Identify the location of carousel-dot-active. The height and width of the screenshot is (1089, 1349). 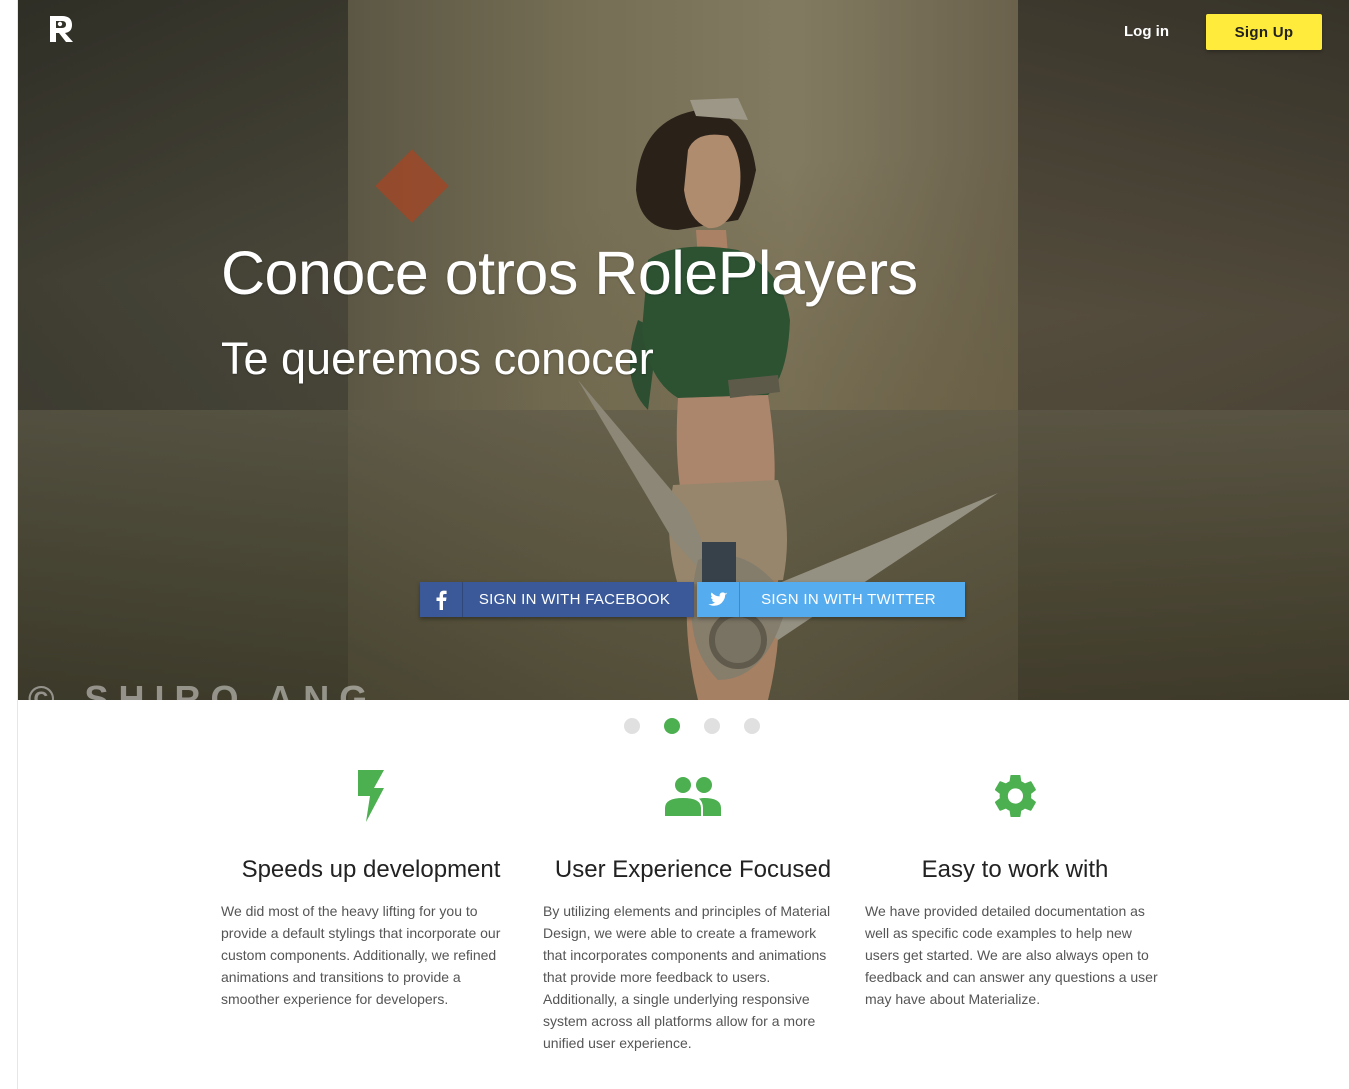
(672, 726).